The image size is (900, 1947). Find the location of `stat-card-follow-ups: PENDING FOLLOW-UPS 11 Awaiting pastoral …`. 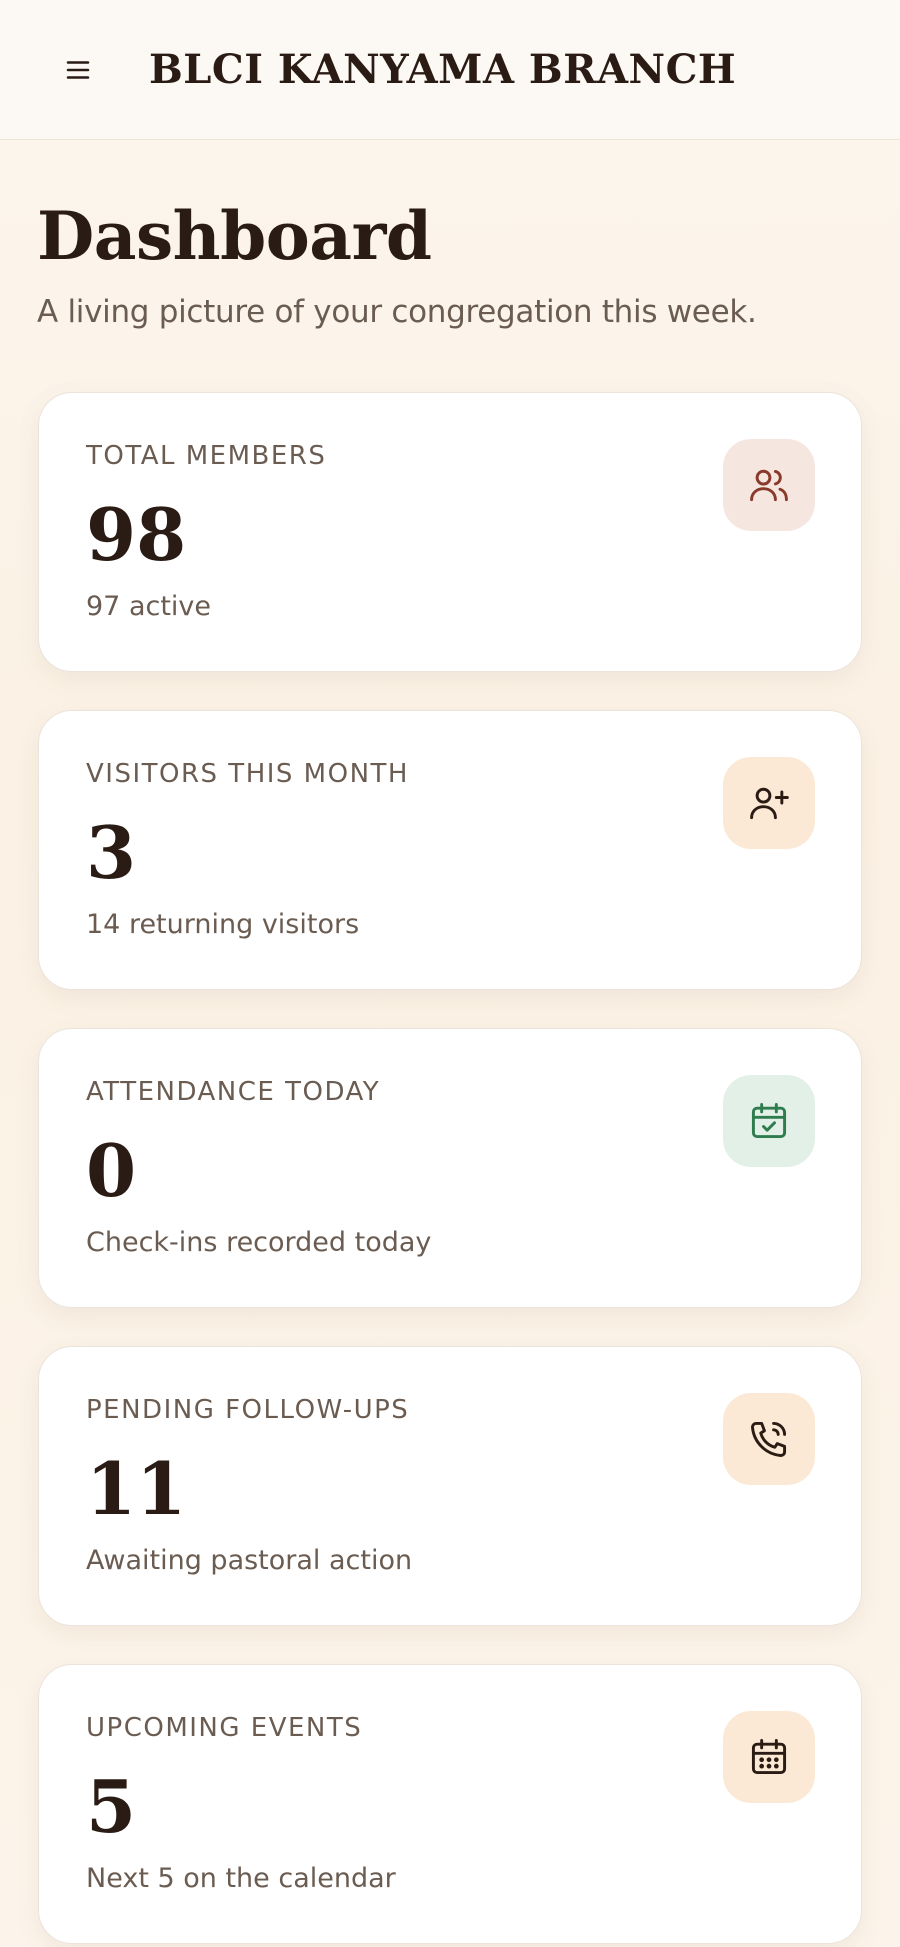

stat-card-follow-ups: PENDING FOLLOW-UPS 11 Awaiting pastoral … is located at coordinates (450, 1486).